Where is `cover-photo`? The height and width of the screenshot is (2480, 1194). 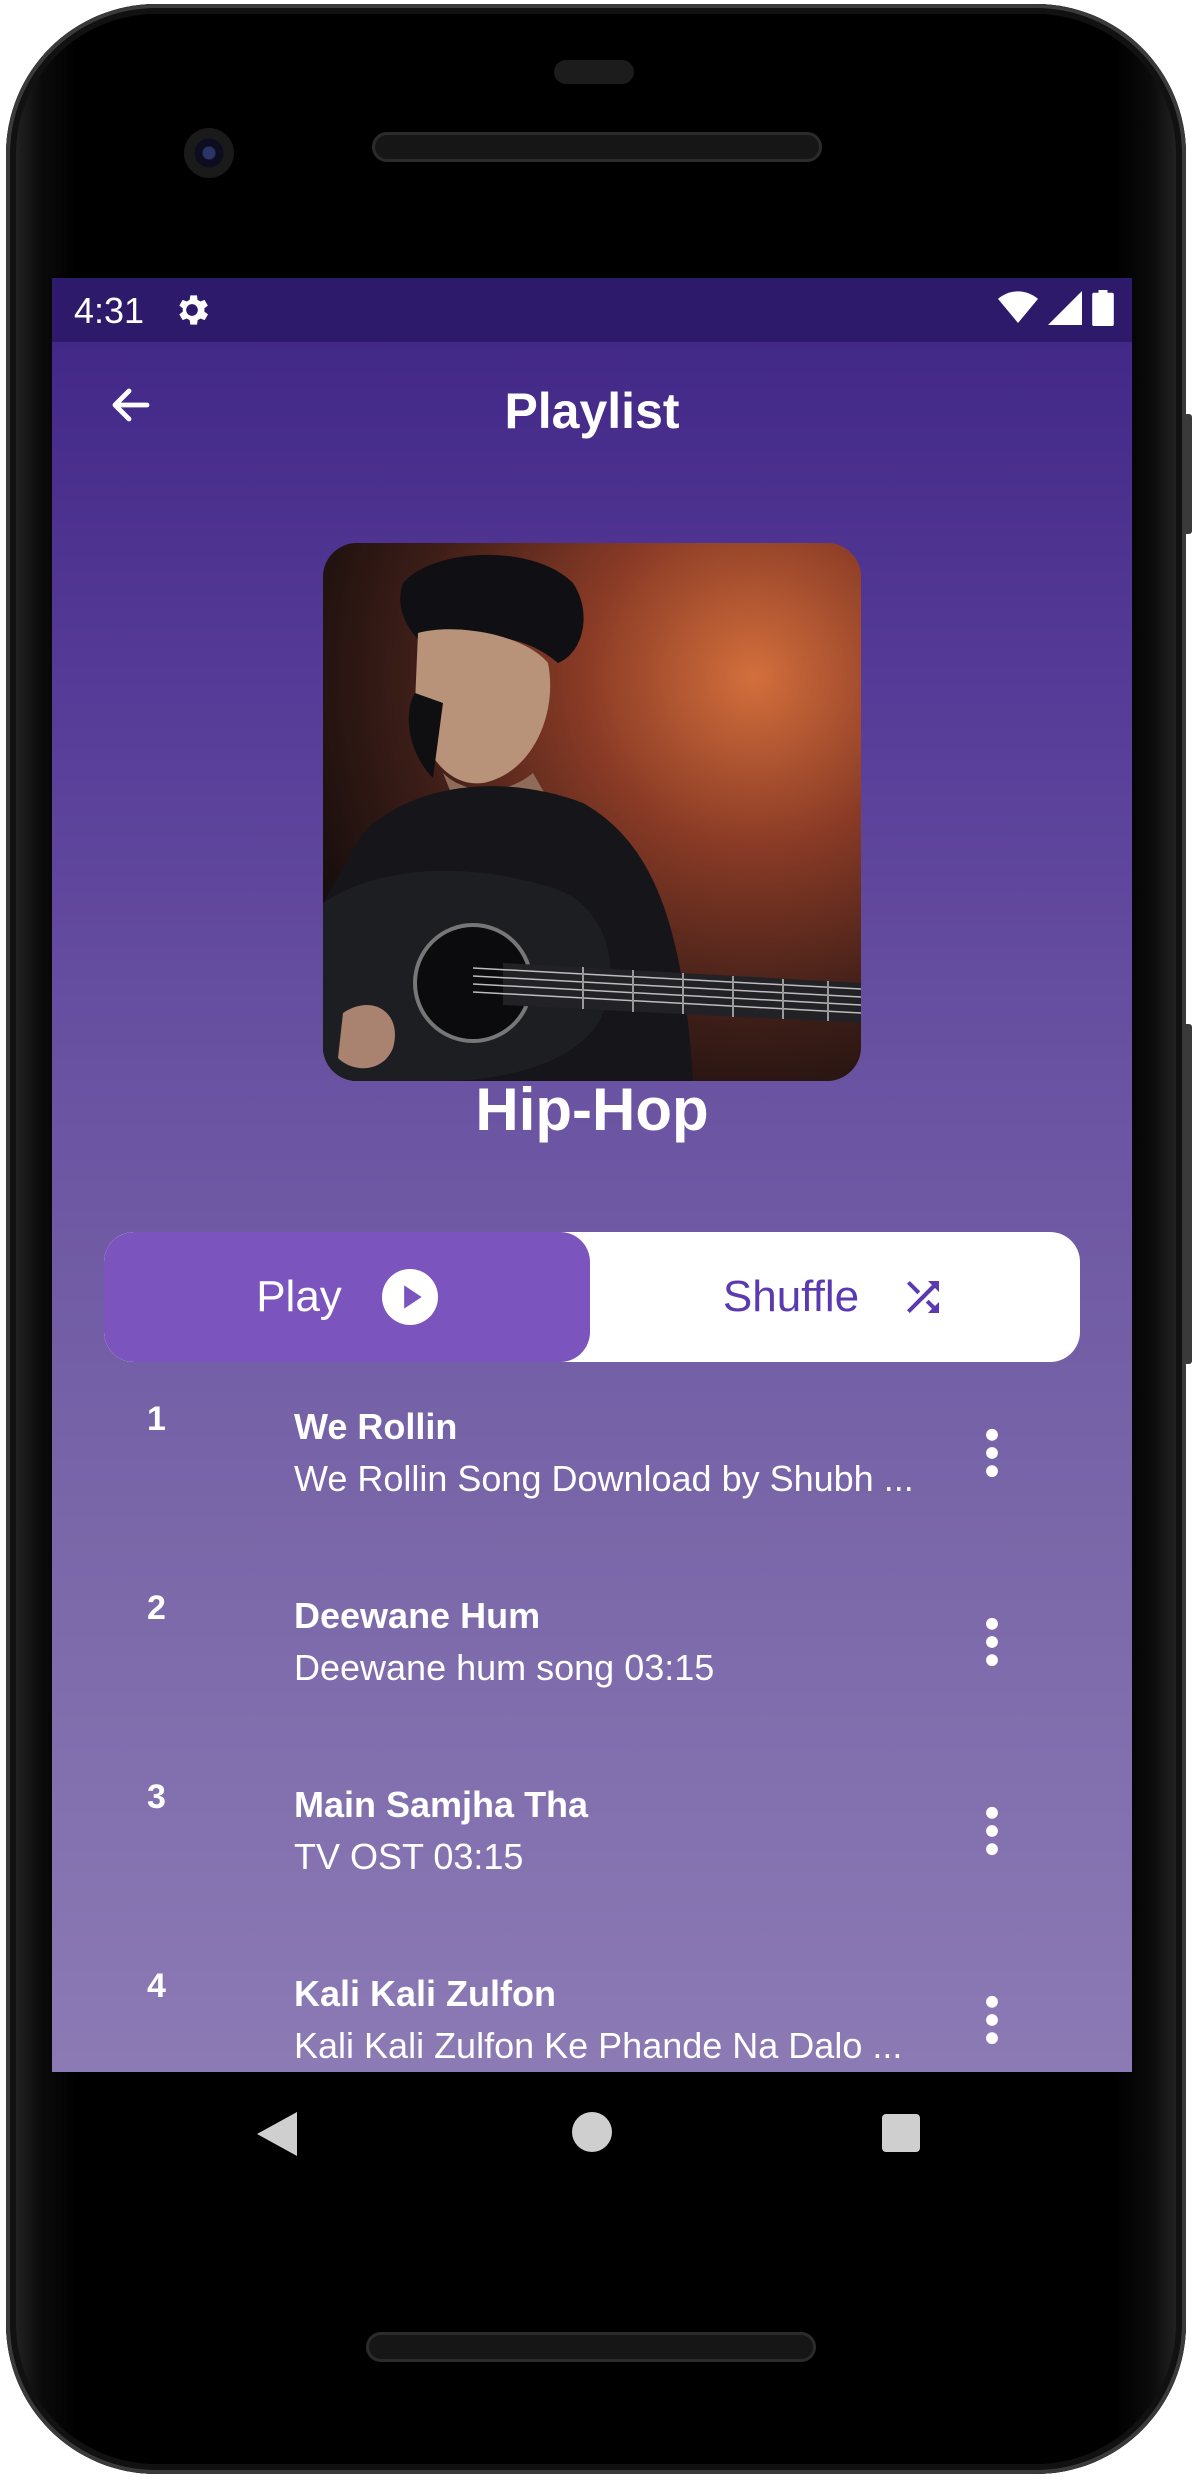 cover-photo is located at coordinates (592, 812).